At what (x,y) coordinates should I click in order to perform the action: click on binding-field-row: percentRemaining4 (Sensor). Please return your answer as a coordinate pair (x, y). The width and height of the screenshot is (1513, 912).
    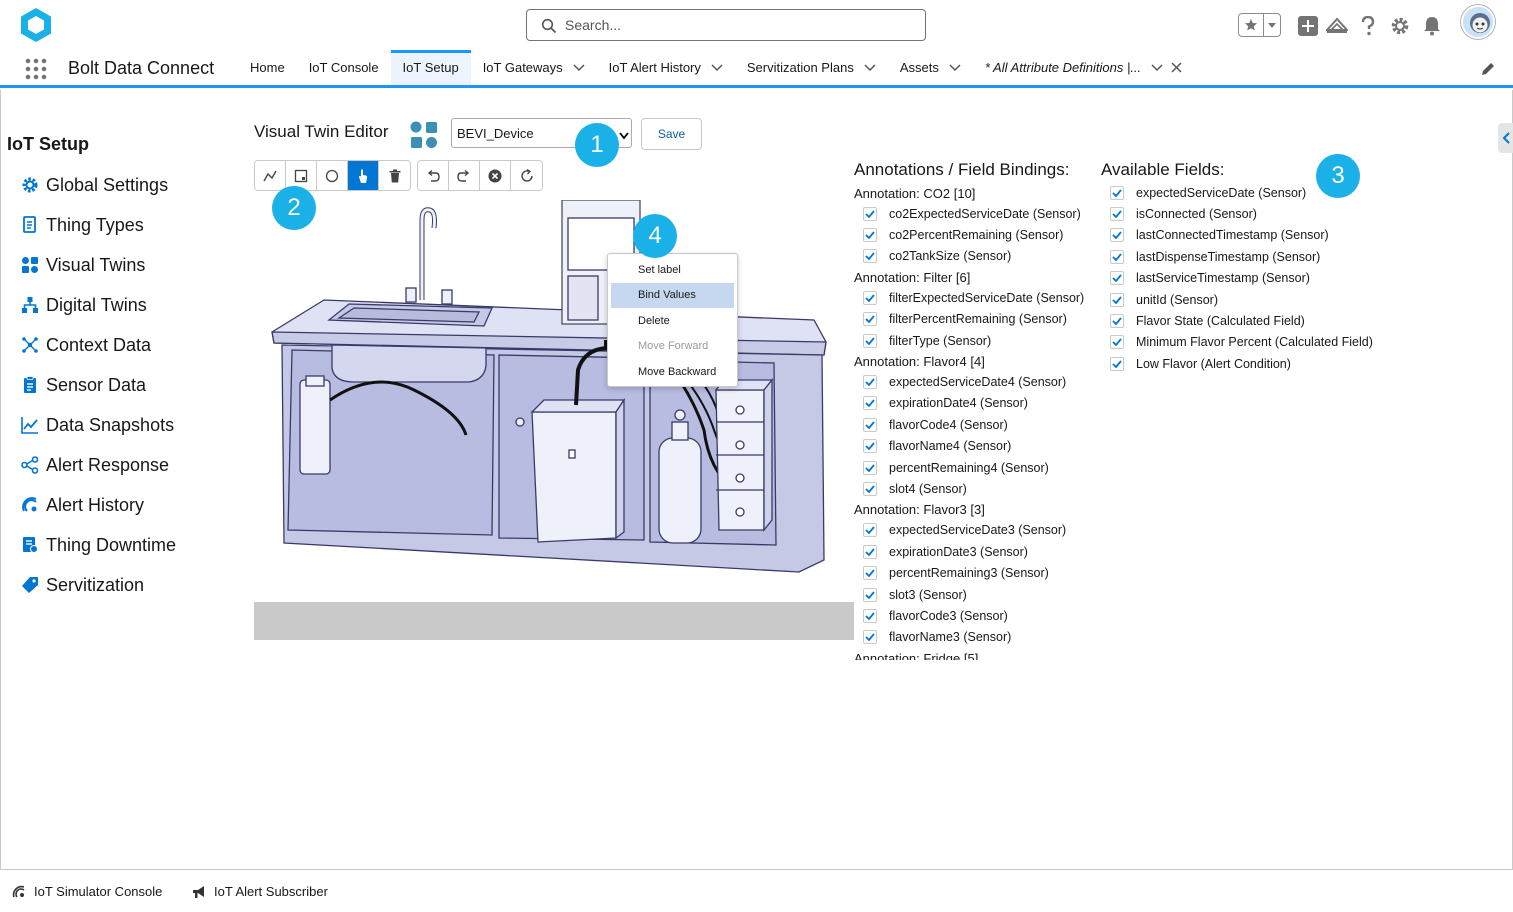
    Looking at the image, I should click on (976, 467).